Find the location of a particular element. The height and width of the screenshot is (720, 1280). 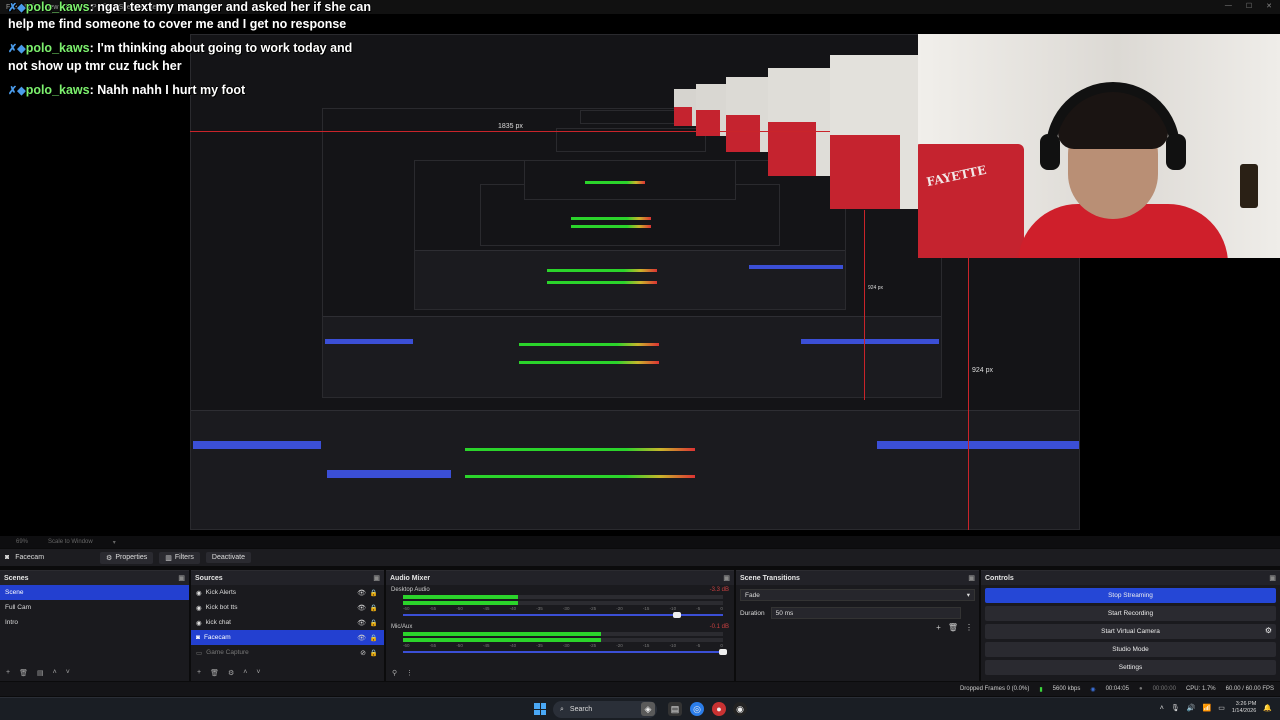

start-virtual-camera-button: Start Virtual Camera ⚙ is located at coordinates (1130, 631).